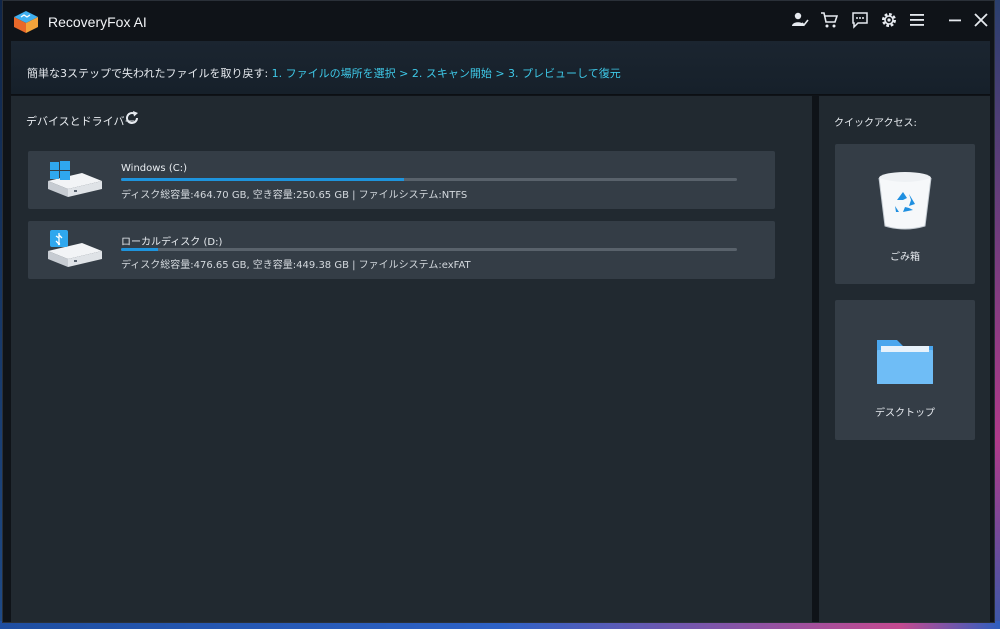 This screenshot has width=1000, height=629. I want to click on quick-access-panel: クイックアクセス: ごみ箱 デスクトップ, so click(904, 359).